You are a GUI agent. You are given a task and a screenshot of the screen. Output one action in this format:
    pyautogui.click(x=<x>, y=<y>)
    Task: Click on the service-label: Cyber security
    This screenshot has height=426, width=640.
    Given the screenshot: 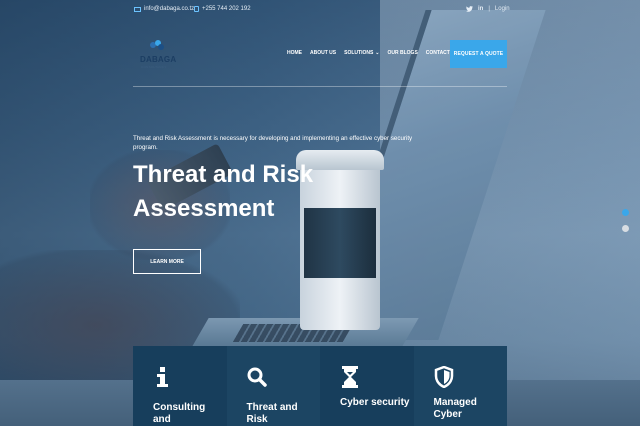 What is the action you would take?
    pyautogui.click(x=375, y=402)
    